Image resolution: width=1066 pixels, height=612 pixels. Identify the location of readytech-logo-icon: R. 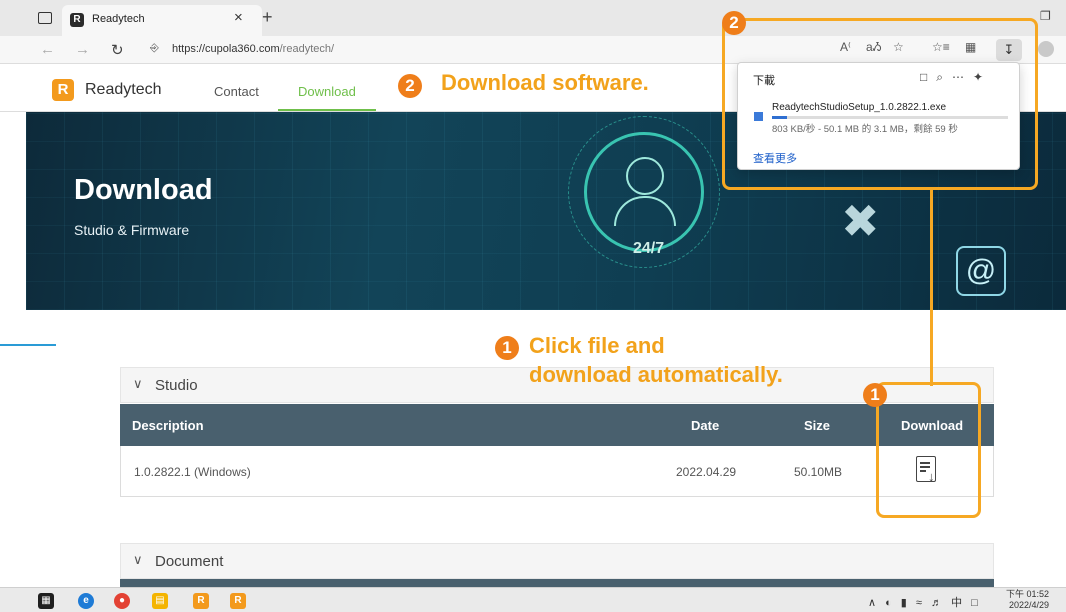
(63, 90).